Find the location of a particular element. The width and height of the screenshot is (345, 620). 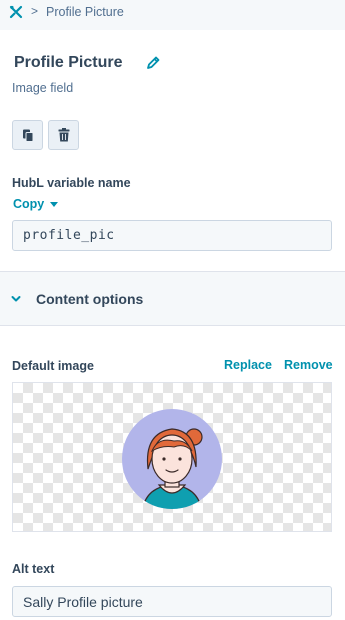

pencil-icon is located at coordinates (153, 63).